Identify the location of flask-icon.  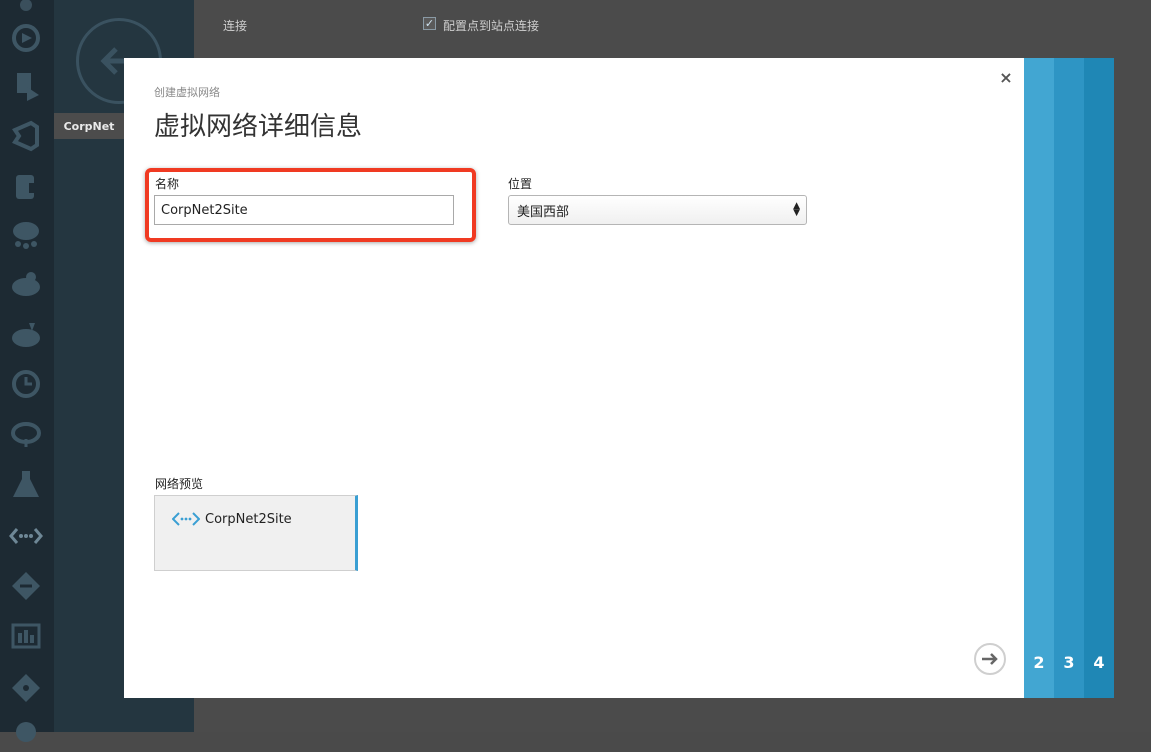
(26, 484).